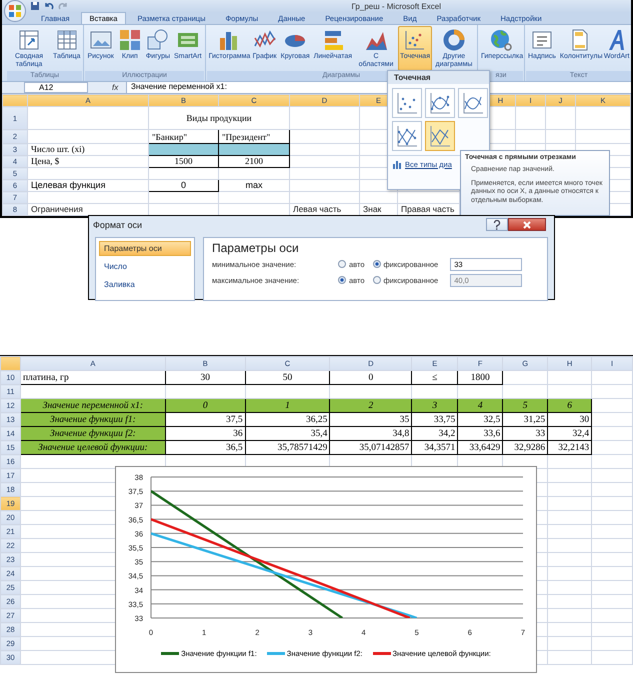 The height and width of the screenshot is (675, 633). Describe the element at coordinates (287, 406) in the screenshot. I see `cell-text: 1` at that location.